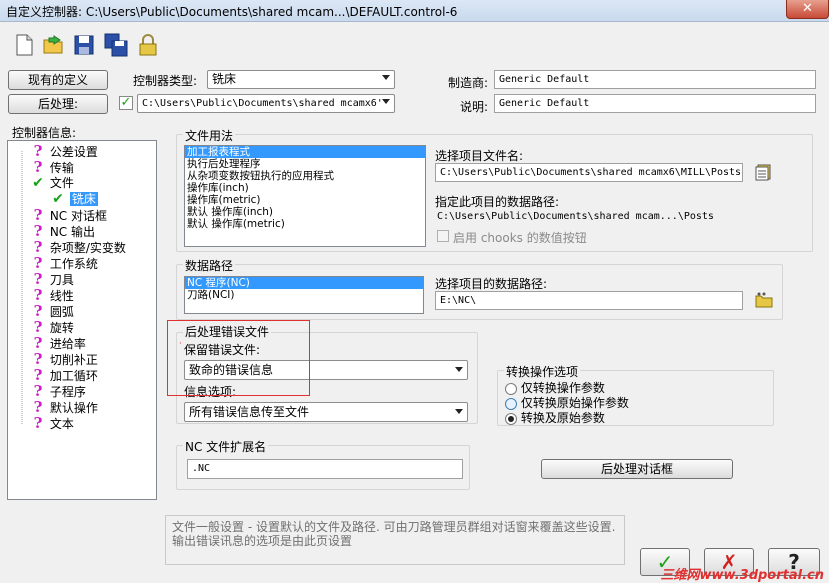 The height and width of the screenshot is (583, 829). Describe the element at coordinates (58, 391) in the screenshot. I see `tree-item: ? 子程序` at that location.